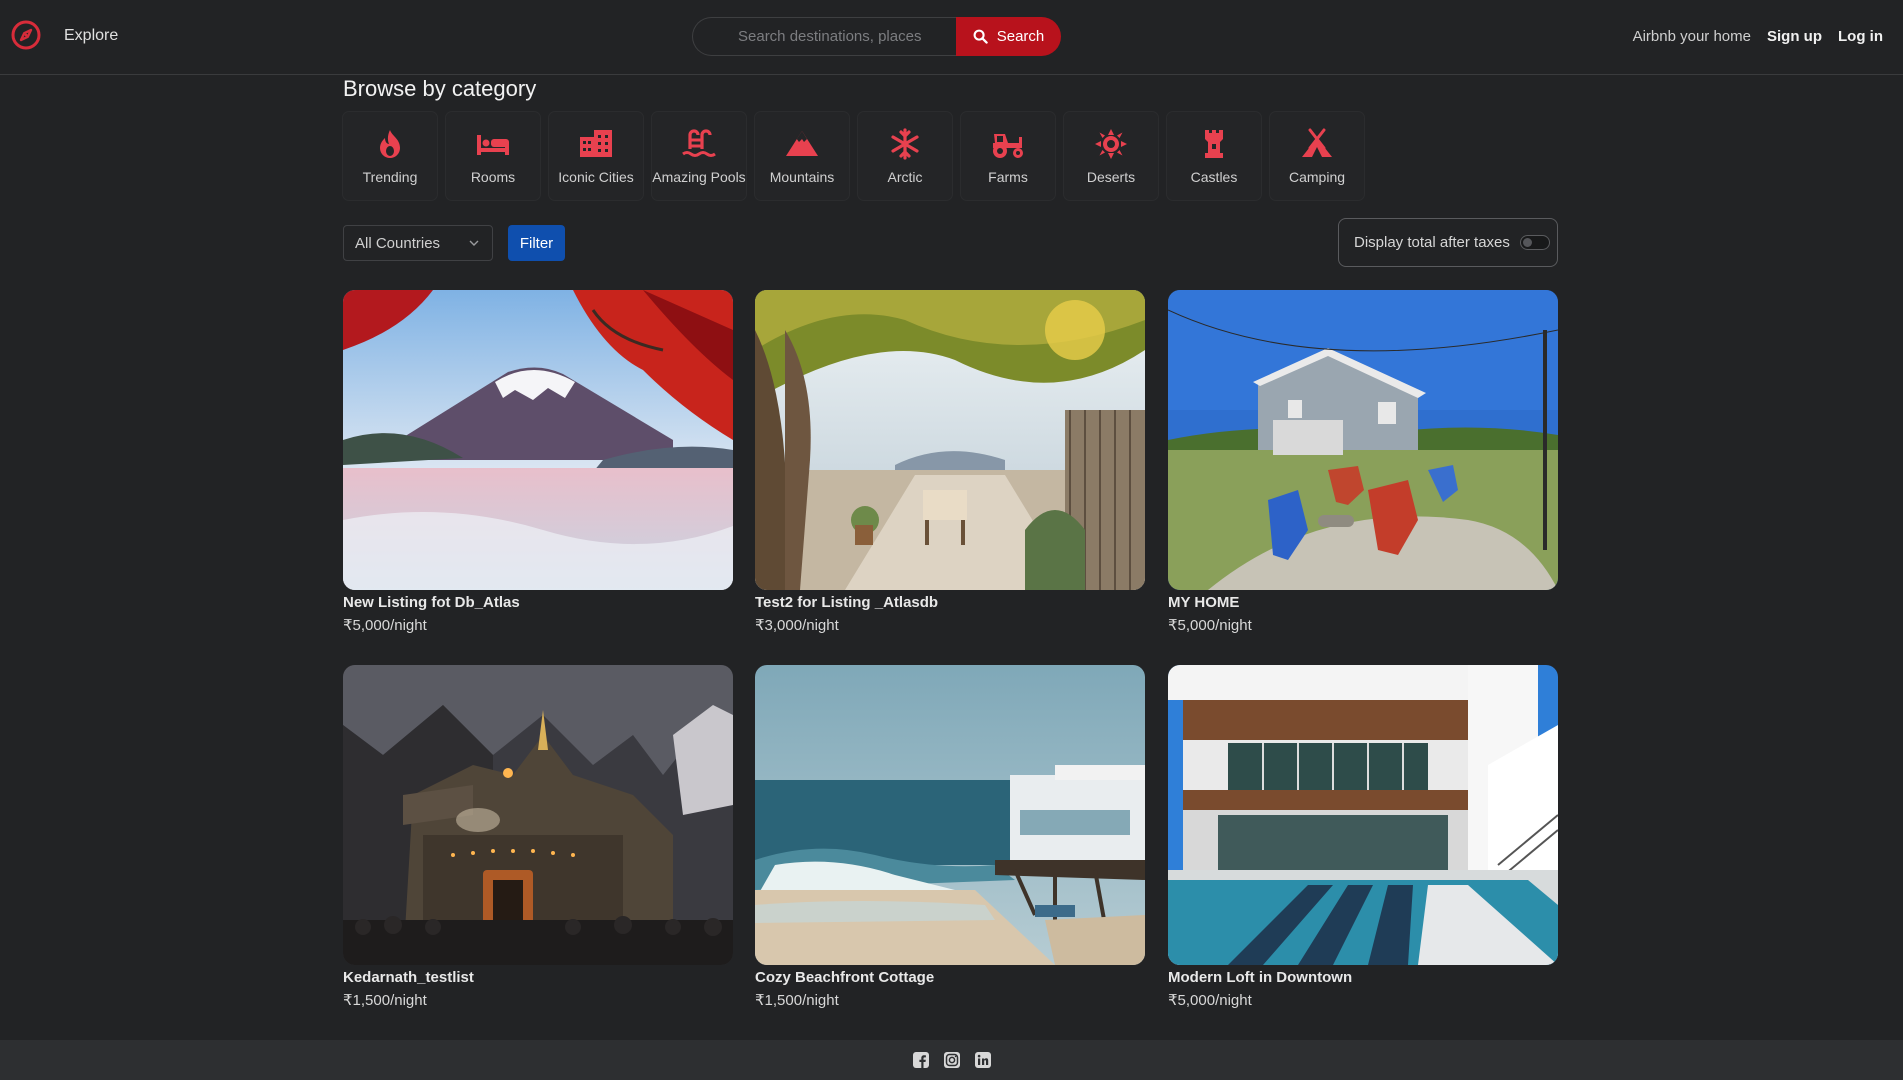 This screenshot has height=1080, width=1903. Describe the element at coordinates (1317, 177) in the screenshot. I see `category-label: Camping` at that location.